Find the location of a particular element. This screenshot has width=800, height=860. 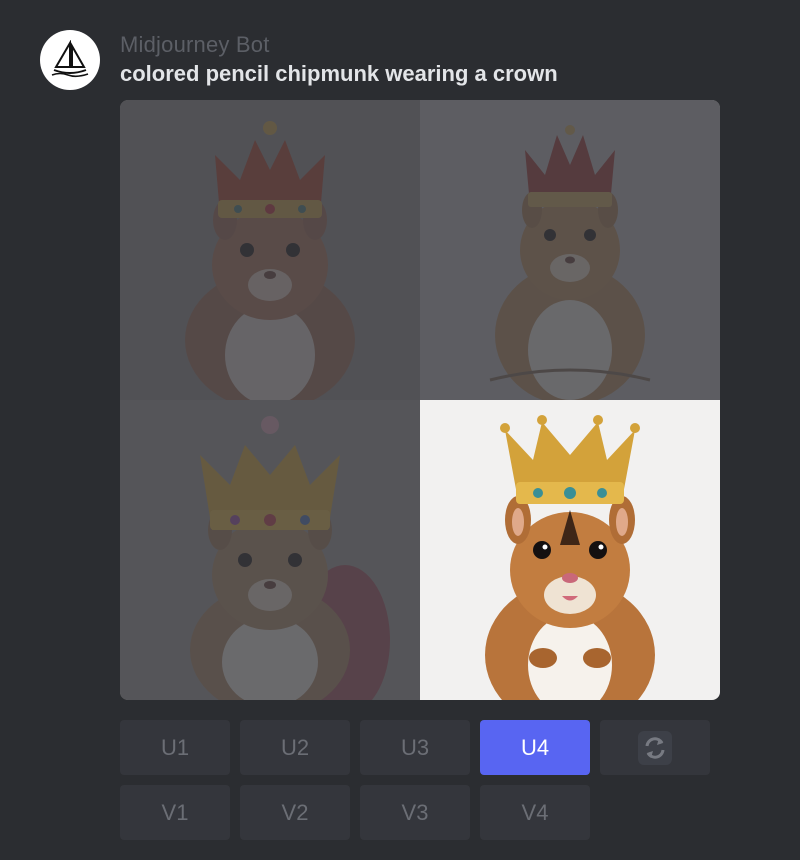

variation-button-1: V1 is located at coordinates (175, 812).